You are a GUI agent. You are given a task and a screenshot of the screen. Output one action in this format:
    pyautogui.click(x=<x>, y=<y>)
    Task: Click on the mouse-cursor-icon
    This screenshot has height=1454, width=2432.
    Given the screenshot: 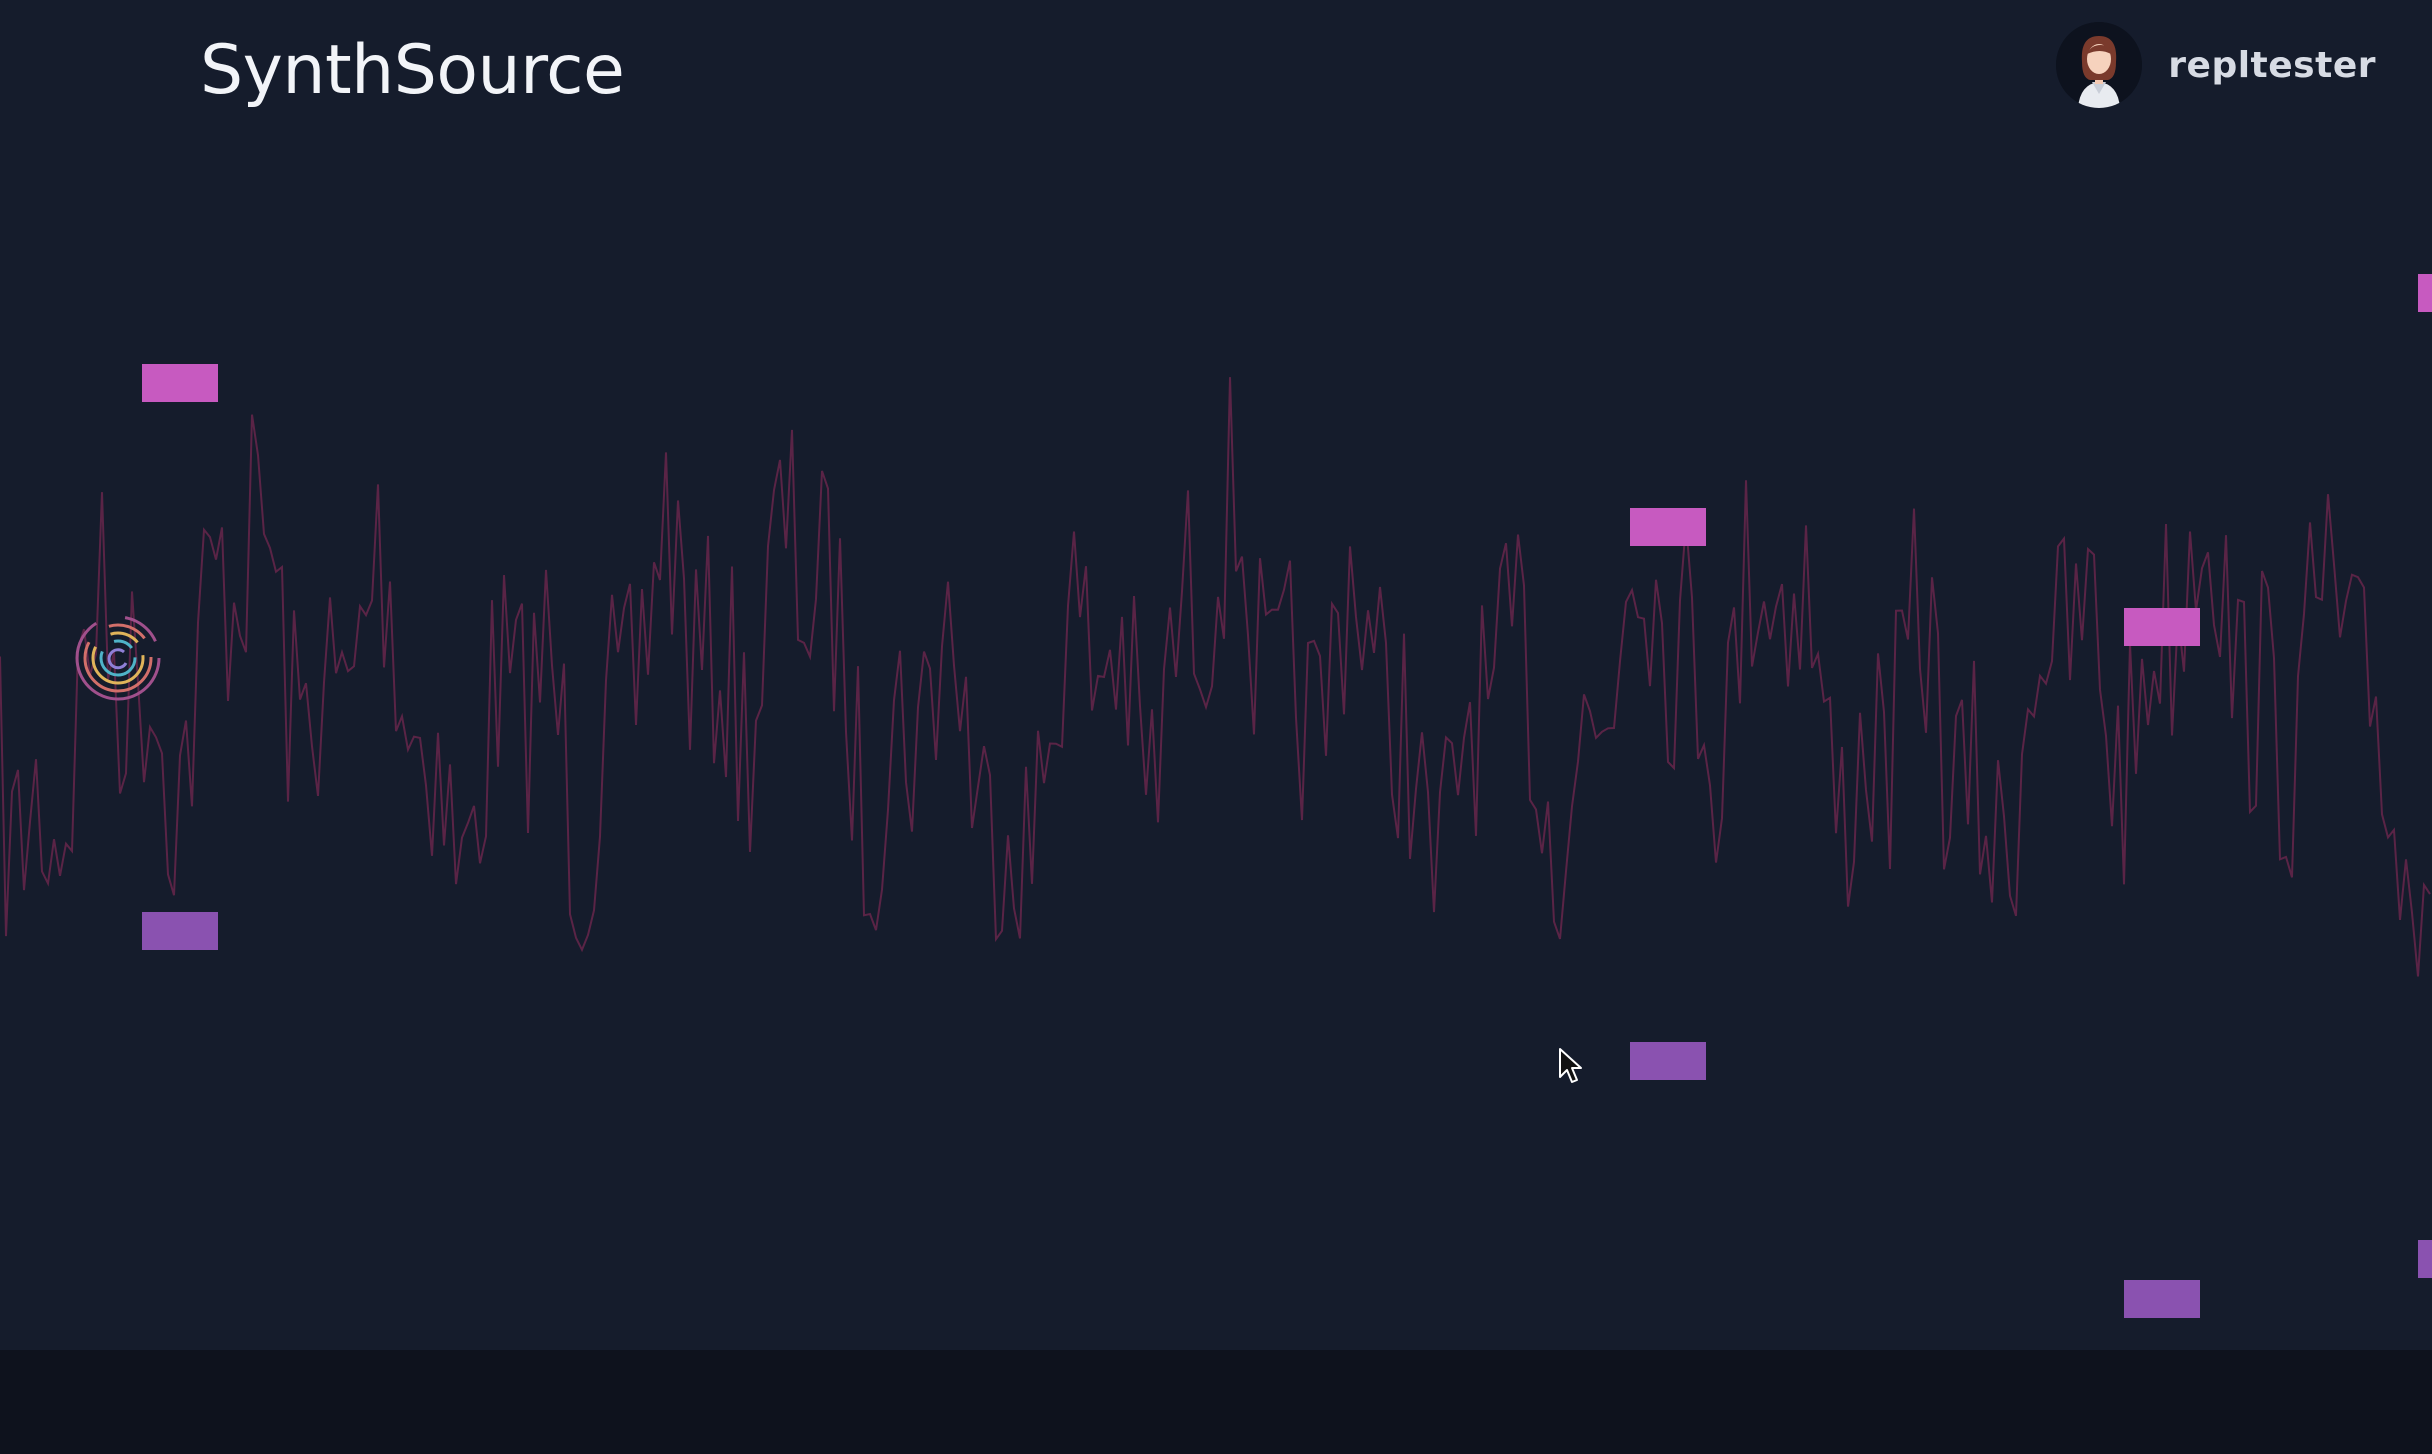 What is the action you would take?
    pyautogui.click(x=1570, y=1065)
    